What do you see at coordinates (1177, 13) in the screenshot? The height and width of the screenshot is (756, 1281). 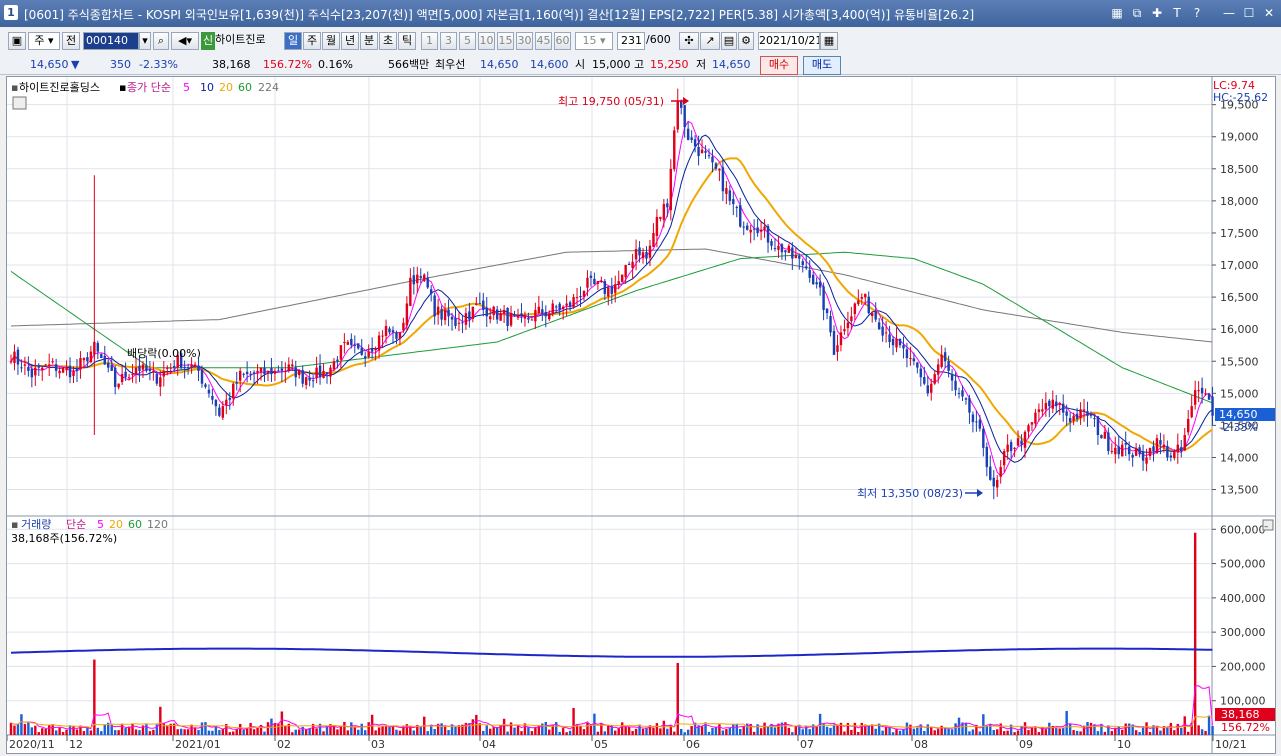 I see `text-icon: T` at bounding box center [1177, 13].